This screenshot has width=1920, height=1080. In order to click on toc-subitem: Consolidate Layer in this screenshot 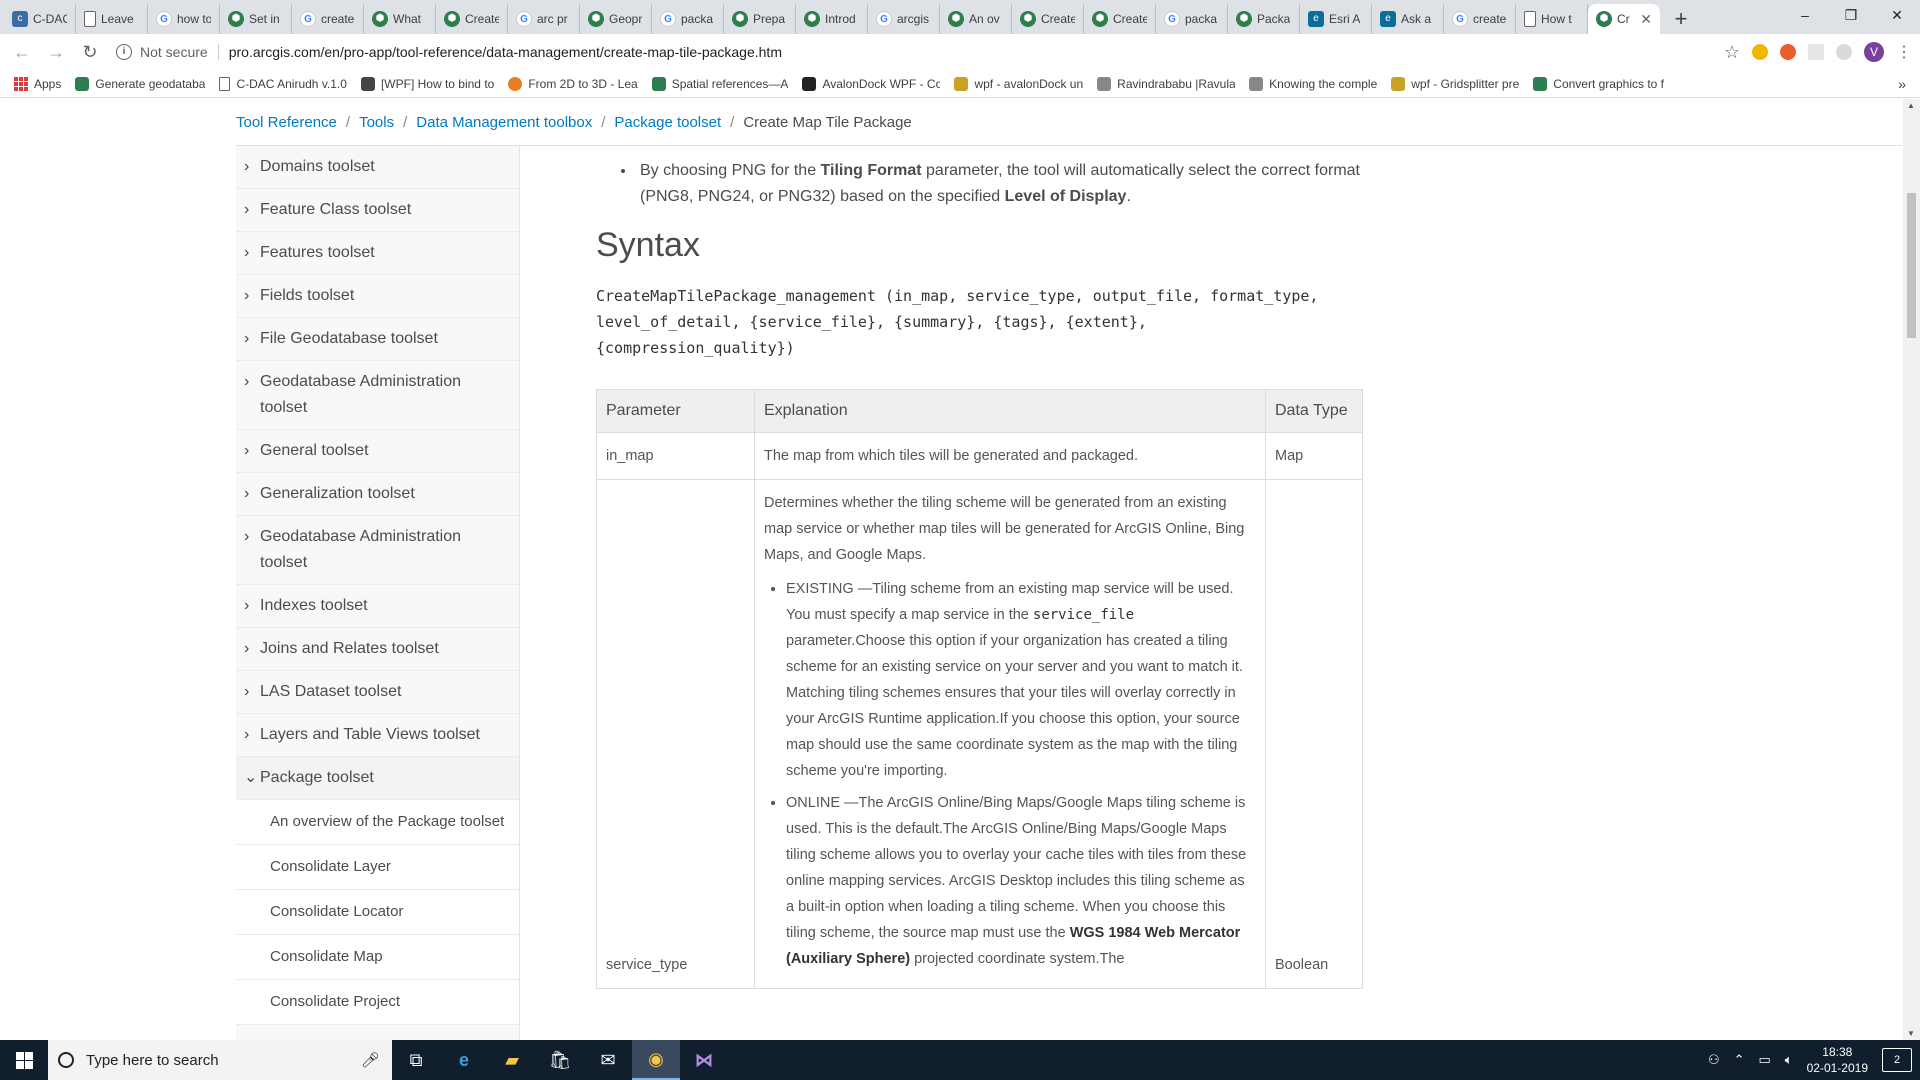, I will do `click(377, 867)`.